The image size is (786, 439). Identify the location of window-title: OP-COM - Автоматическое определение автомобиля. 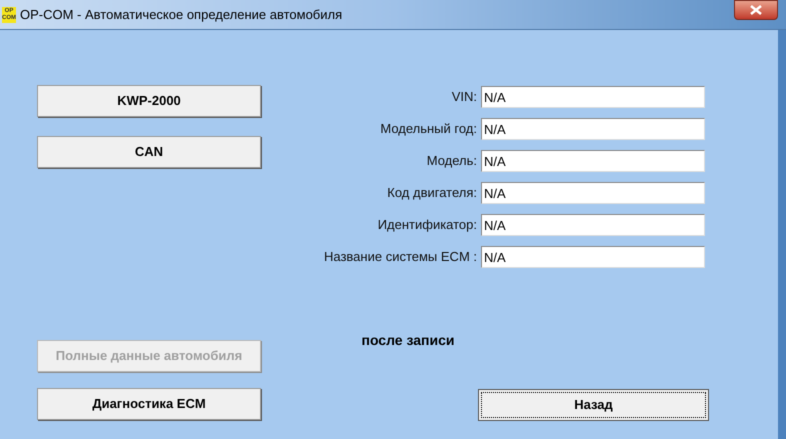
(181, 15).